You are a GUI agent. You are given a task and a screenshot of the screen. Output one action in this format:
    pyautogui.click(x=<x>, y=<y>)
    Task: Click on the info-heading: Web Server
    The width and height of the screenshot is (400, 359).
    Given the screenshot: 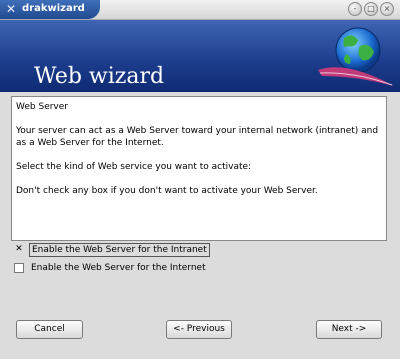 What is the action you would take?
    pyautogui.click(x=42, y=107)
    